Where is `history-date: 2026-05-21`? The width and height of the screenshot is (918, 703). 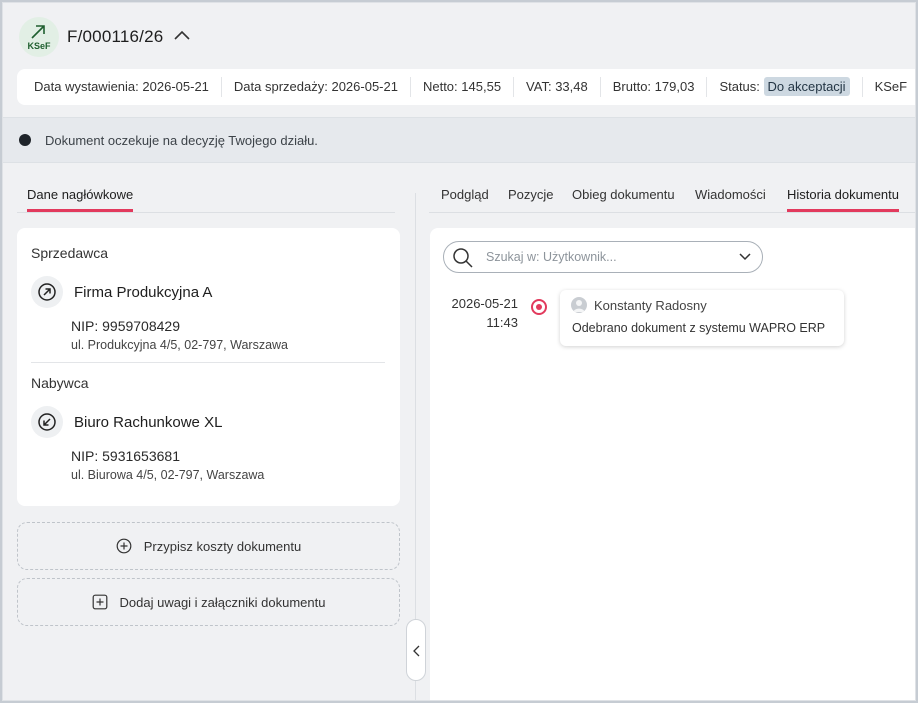 history-date: 2026-05-21 is located at coordinates (485, 303).